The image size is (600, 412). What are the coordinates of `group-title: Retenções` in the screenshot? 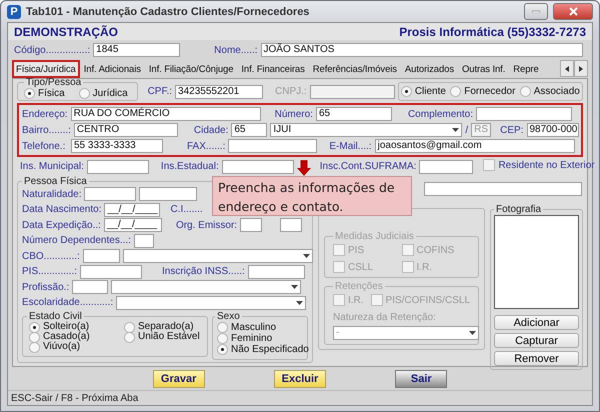 It's located at (359, 286).